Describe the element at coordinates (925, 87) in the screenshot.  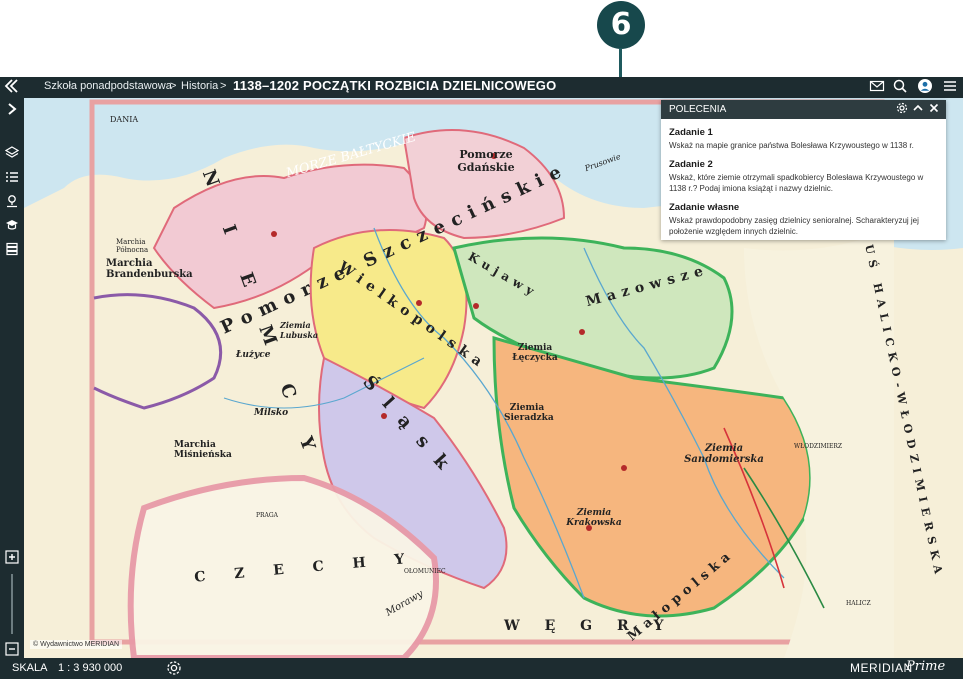
I see `user-icon` at that location.